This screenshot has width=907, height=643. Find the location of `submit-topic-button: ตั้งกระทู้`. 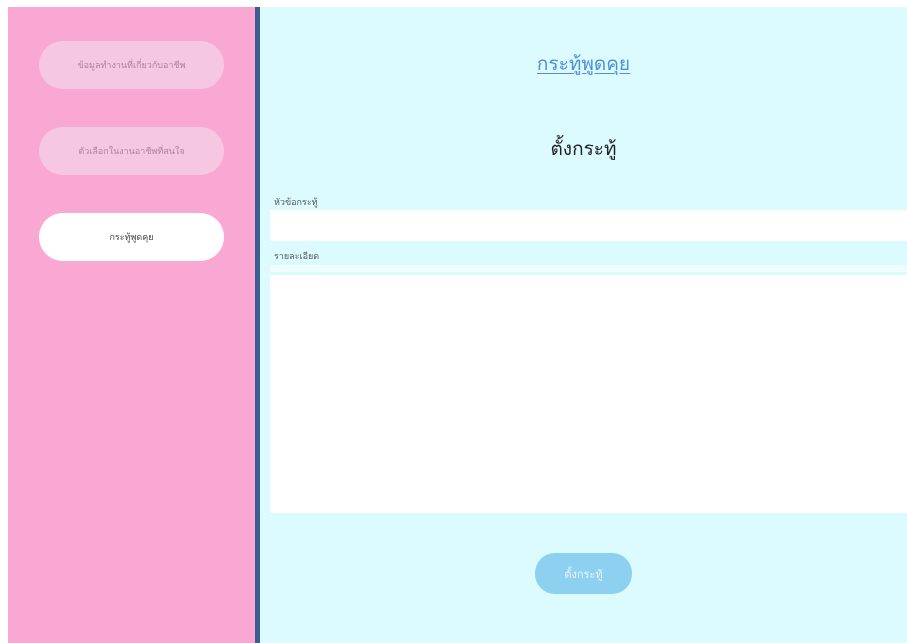

submit-topic-button: ตั้งกระทู้ is located at coordinates (583, 573).